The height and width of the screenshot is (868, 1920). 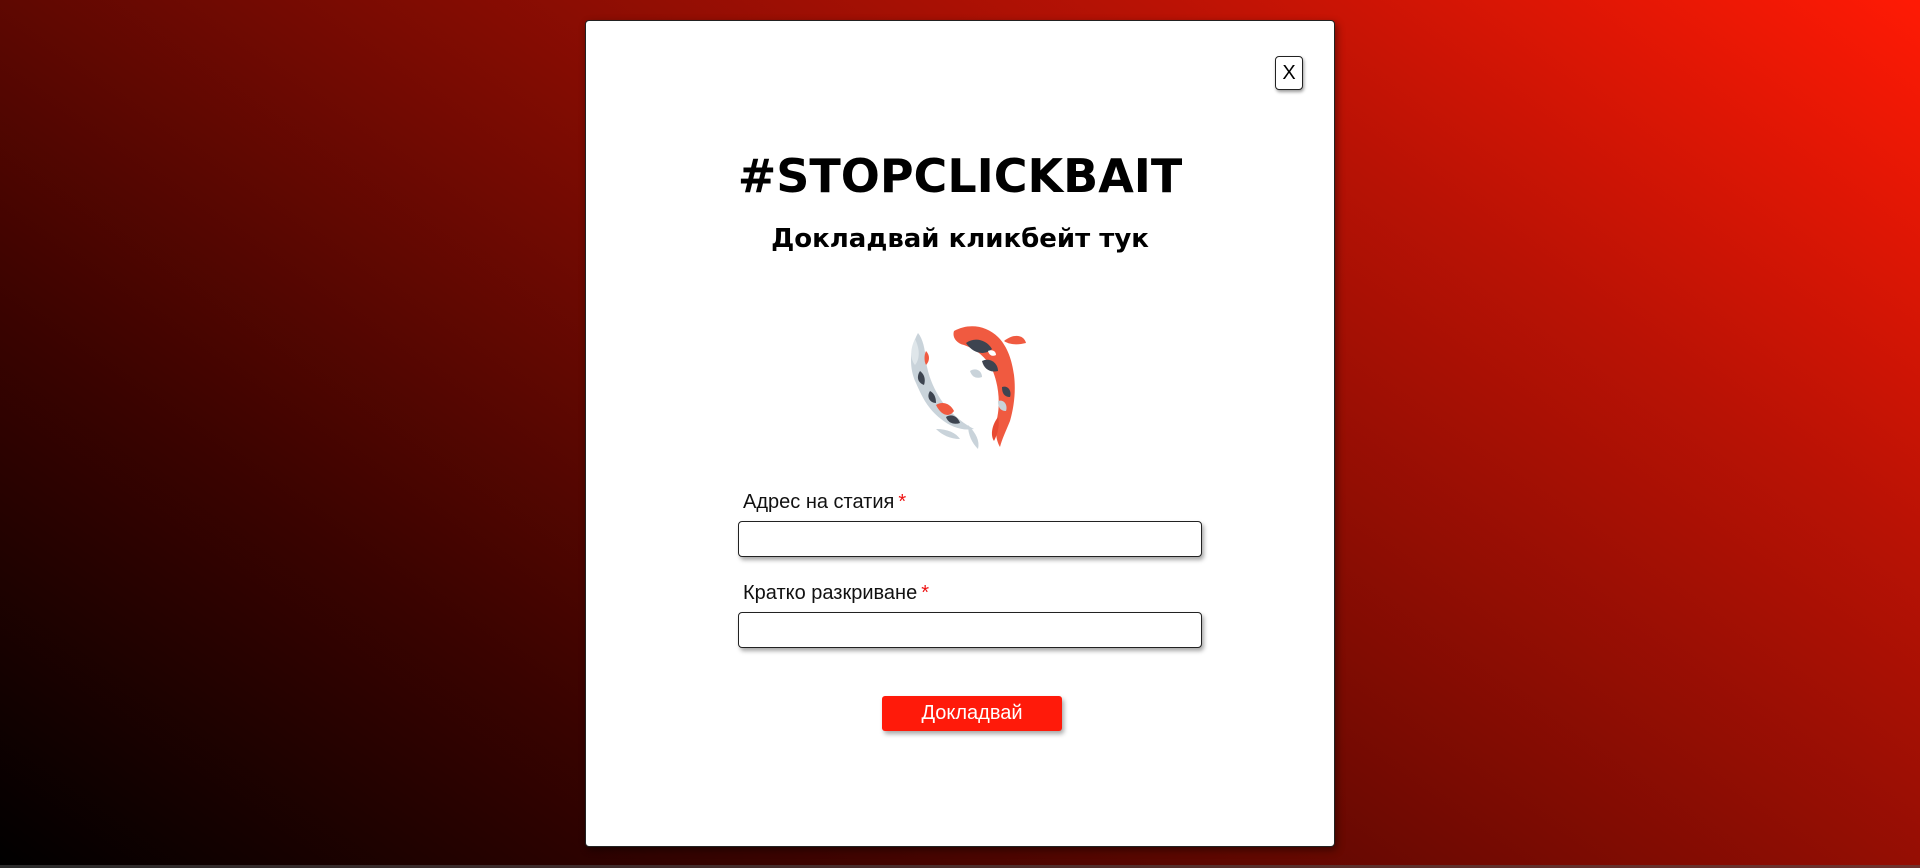 What do you see at coordinates (970, 630) in the screenshot?
I see `short-explanation-input` at bounding box center [970, 630].